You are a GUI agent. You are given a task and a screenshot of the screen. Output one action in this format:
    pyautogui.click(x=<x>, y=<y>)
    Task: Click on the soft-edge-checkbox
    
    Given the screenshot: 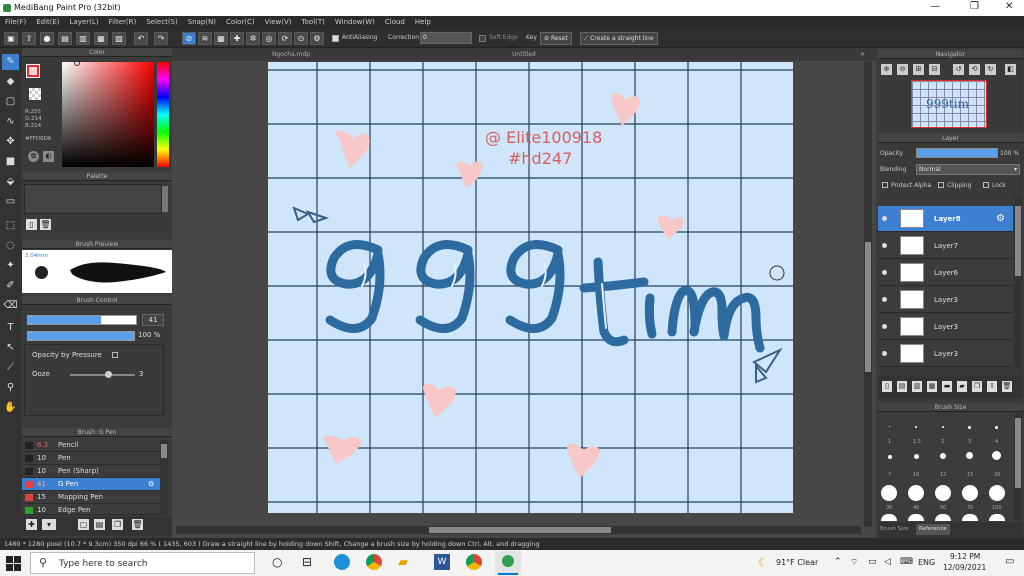 What is the action you would take?
    pyautogui.click(x=482, y=38)
    